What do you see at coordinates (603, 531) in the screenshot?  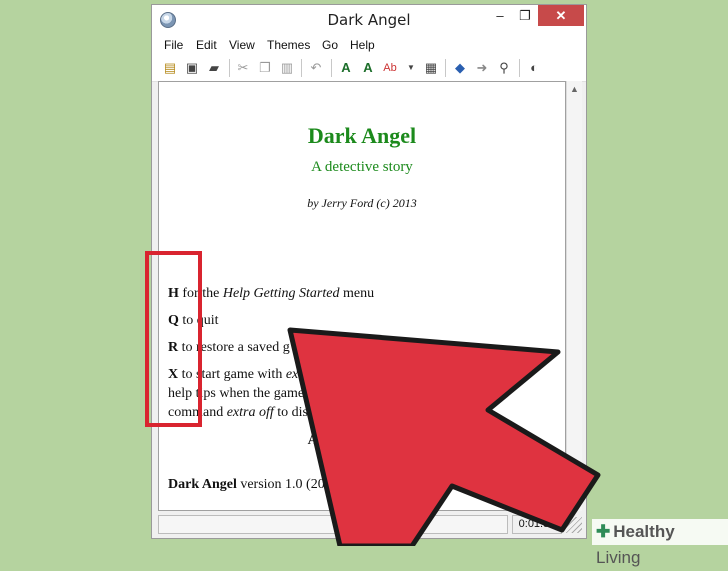 I see `plus-icon: ✚` at bounding box center [603, 531].